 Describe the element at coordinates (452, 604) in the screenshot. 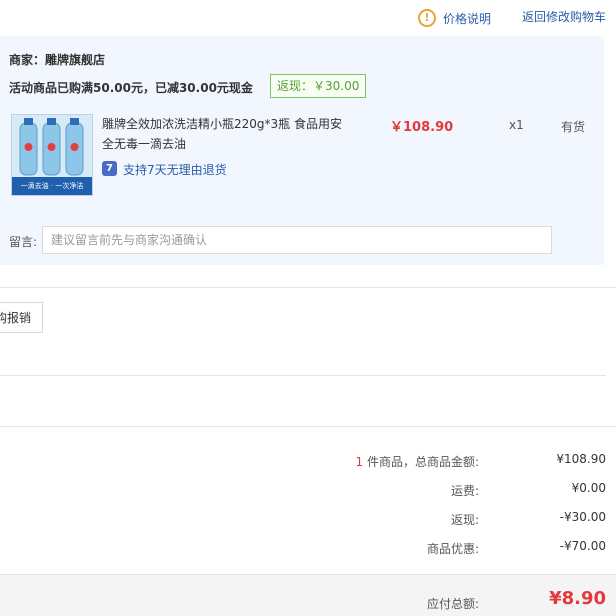

I see `payable-label: 应付总额:` at that location.